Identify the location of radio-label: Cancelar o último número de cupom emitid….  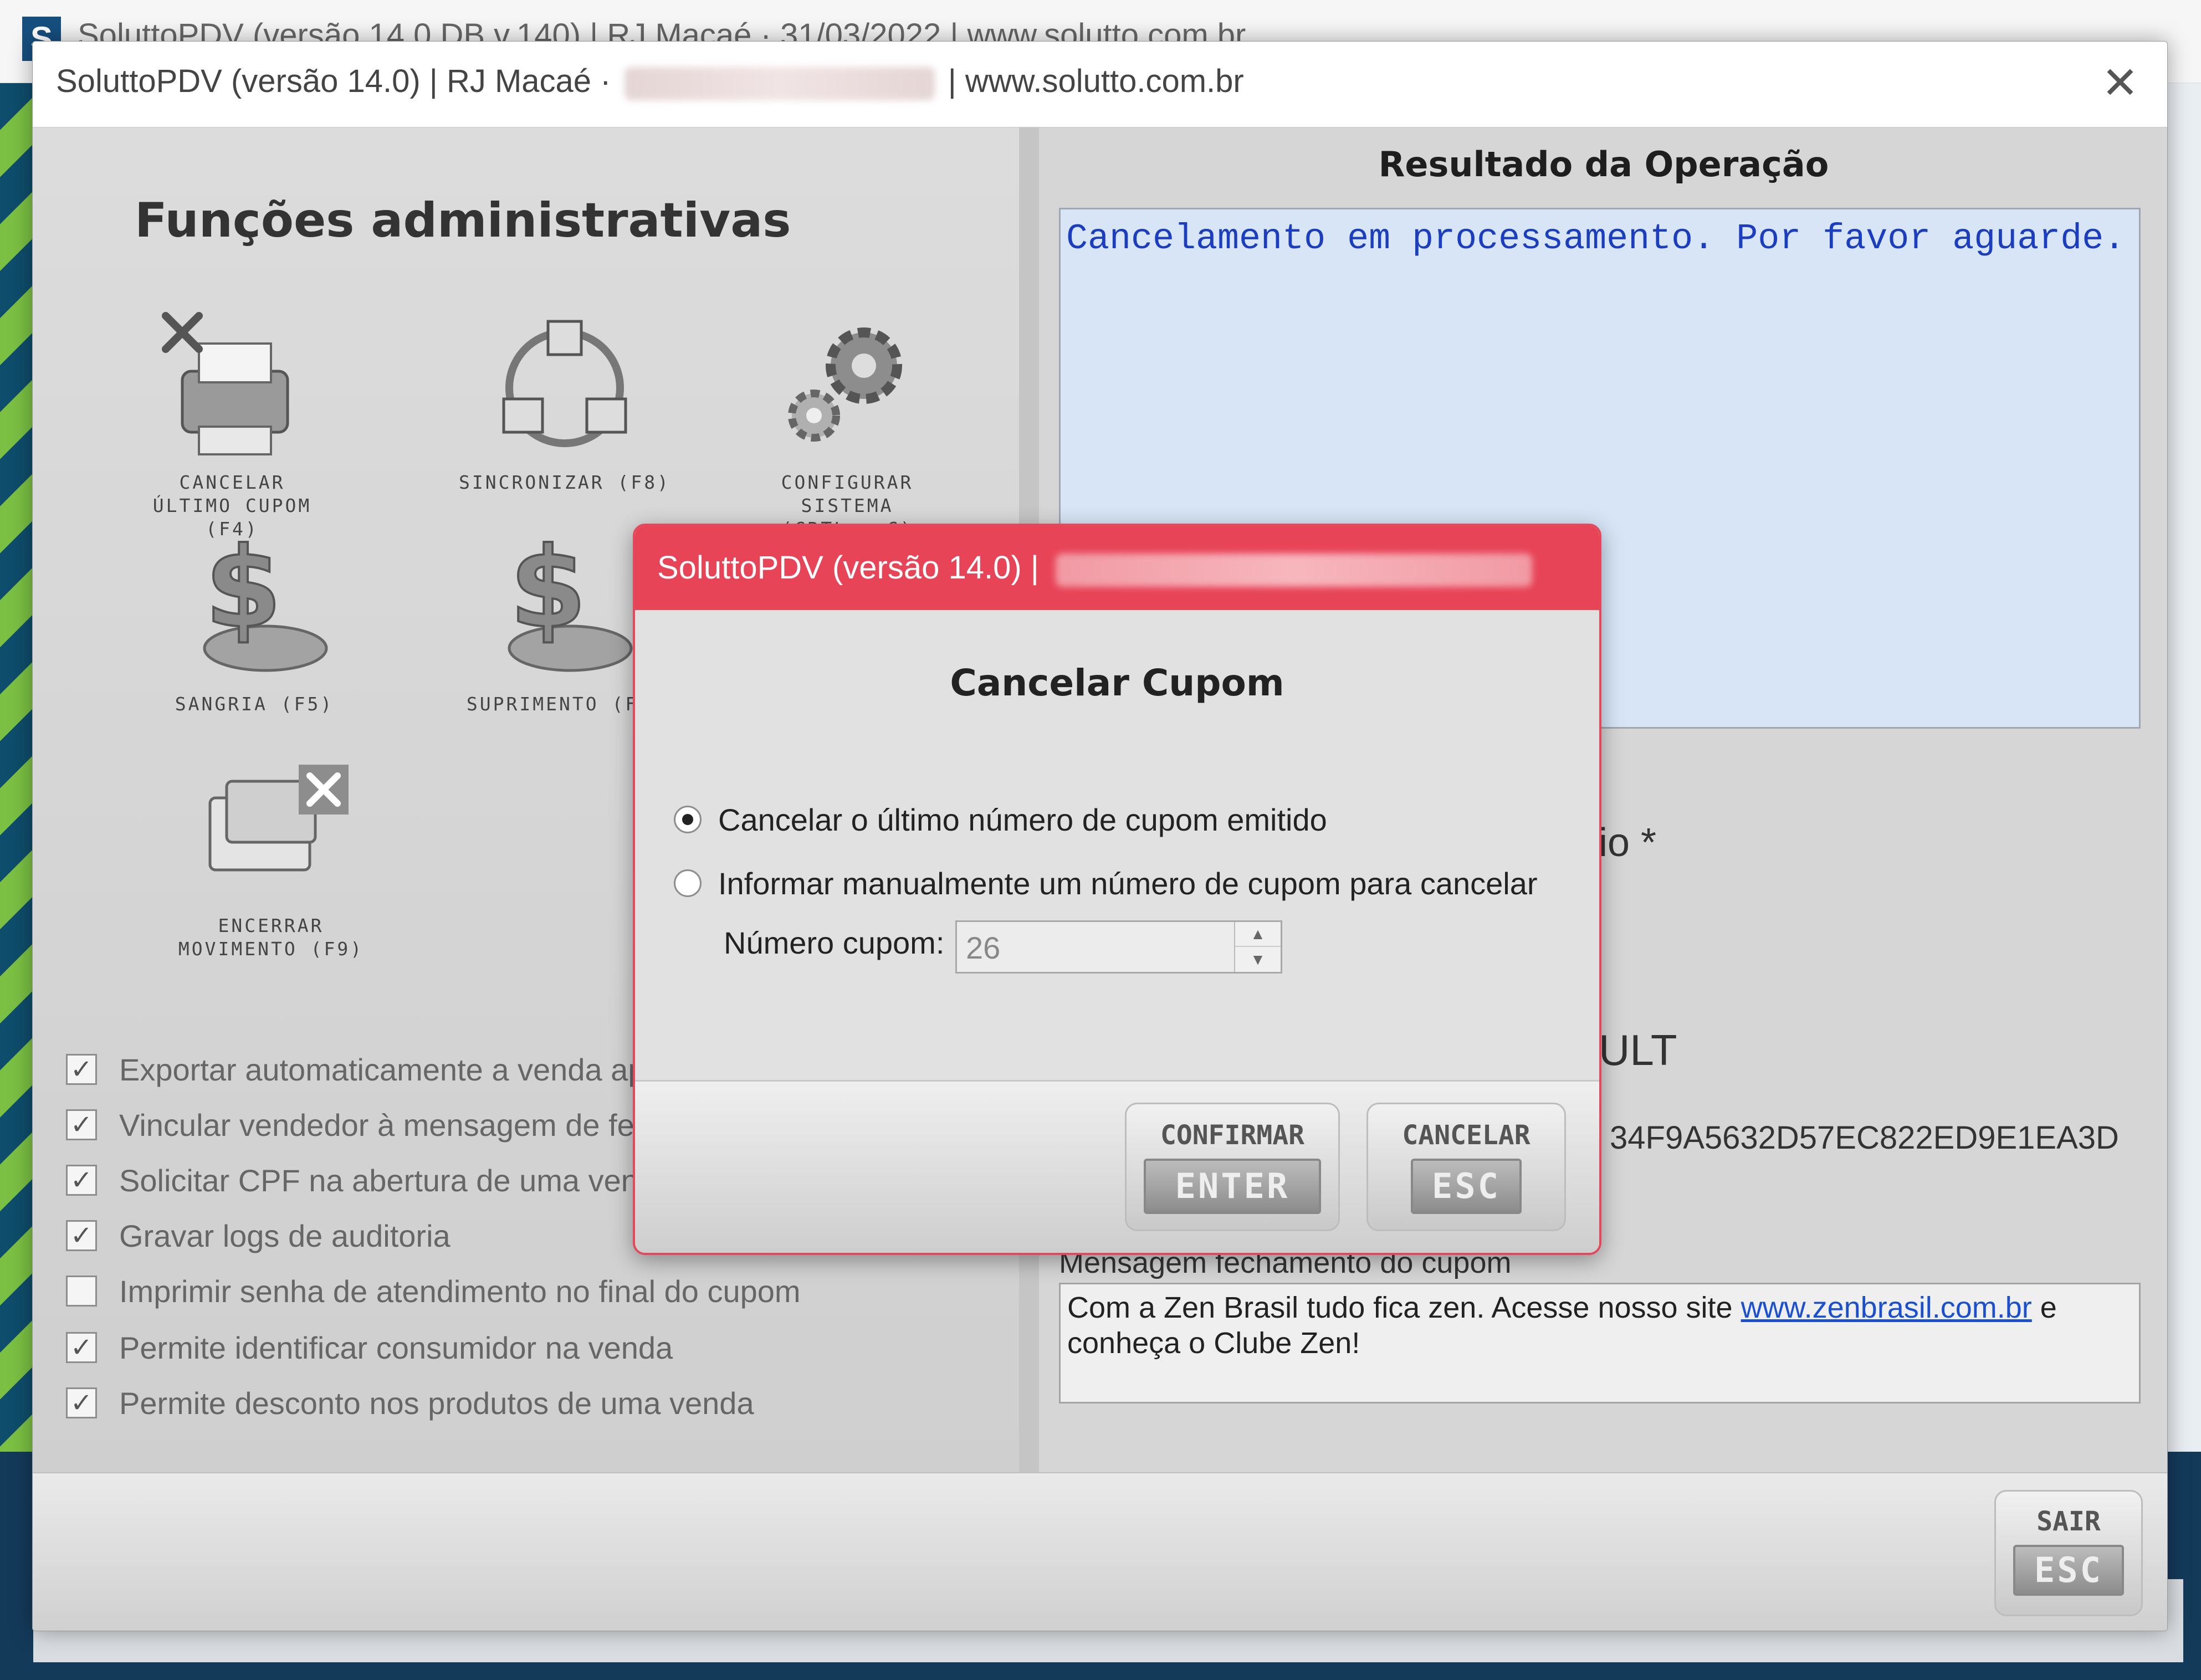
(1022, 819).